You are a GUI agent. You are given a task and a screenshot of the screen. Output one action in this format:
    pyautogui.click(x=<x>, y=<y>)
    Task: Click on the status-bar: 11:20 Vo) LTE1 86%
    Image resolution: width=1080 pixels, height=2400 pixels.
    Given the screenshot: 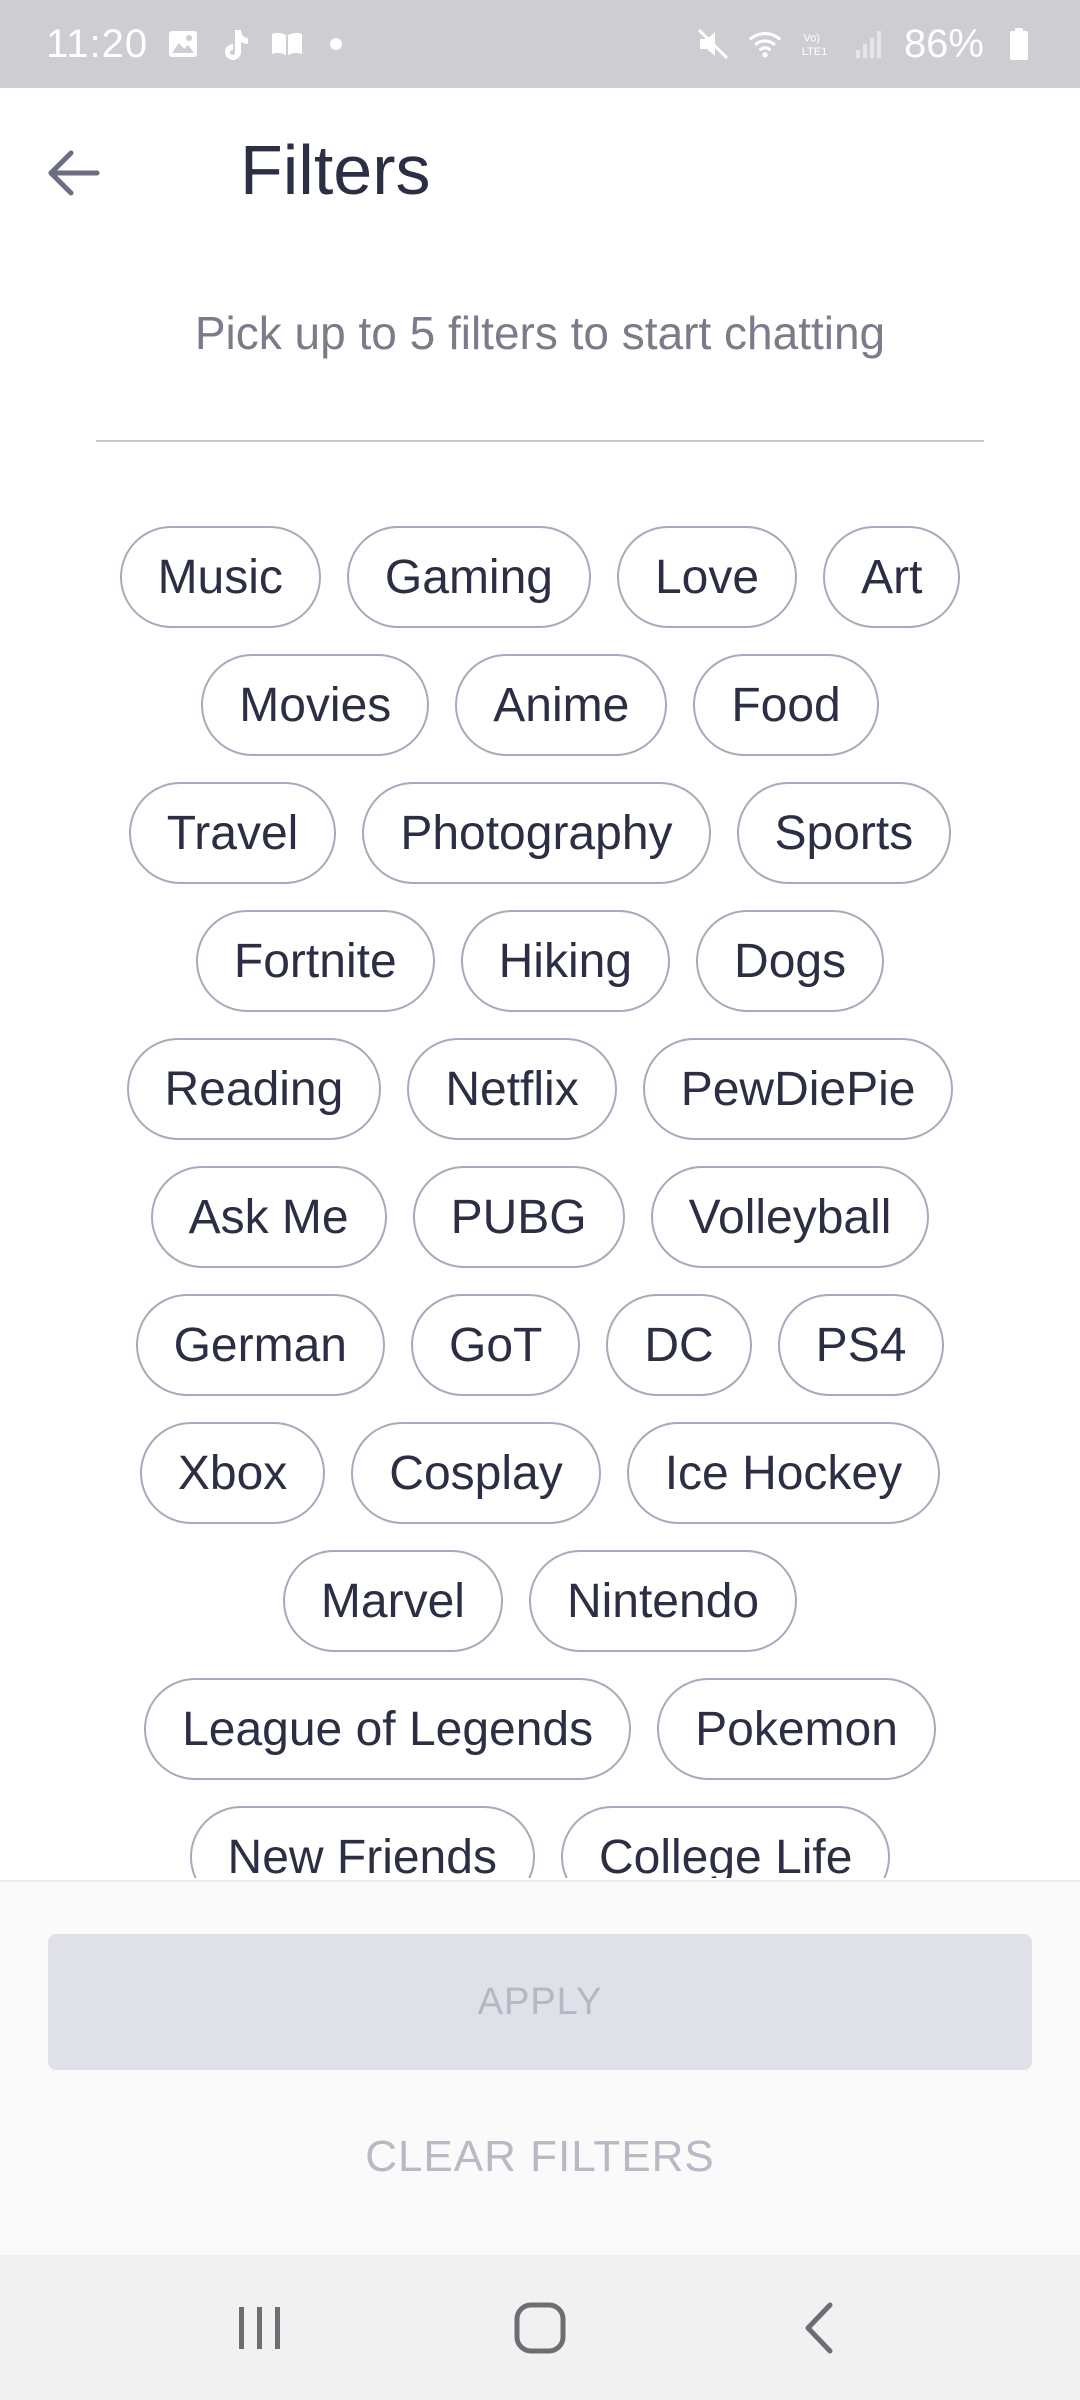 What is the action you would take?
    pyautogui.click(x=540, y=44)
    